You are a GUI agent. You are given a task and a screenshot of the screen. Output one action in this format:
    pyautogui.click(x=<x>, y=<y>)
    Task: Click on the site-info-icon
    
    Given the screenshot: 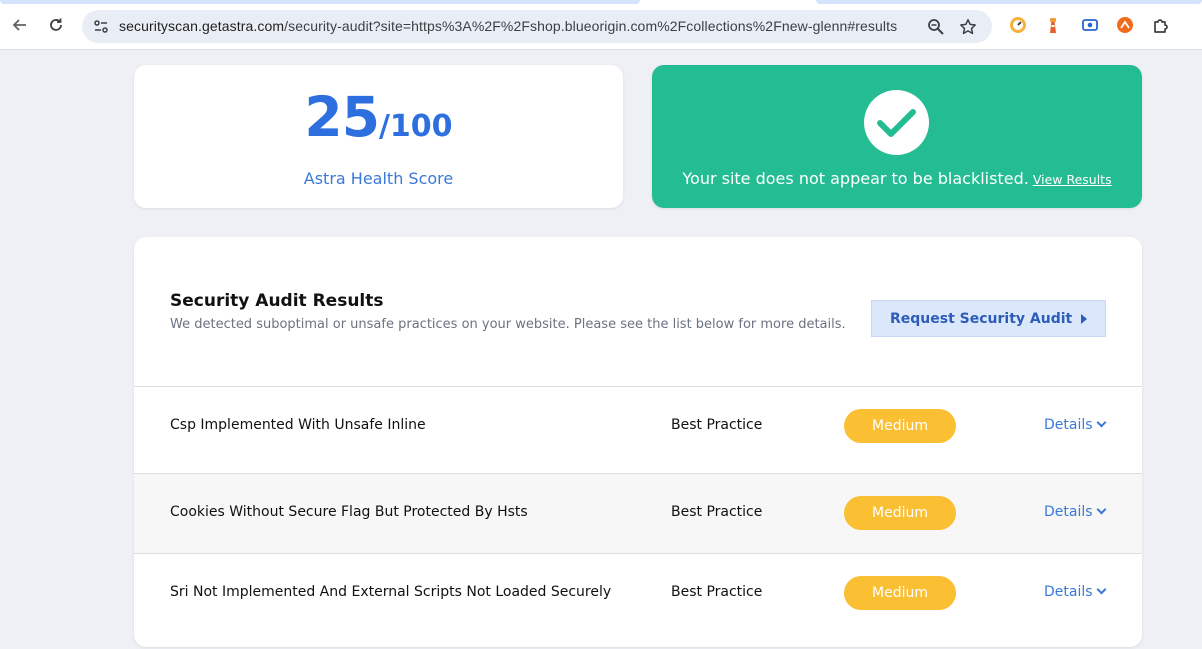 What is the action you would take?
    pyautogui.click(x=101, y=27)
    